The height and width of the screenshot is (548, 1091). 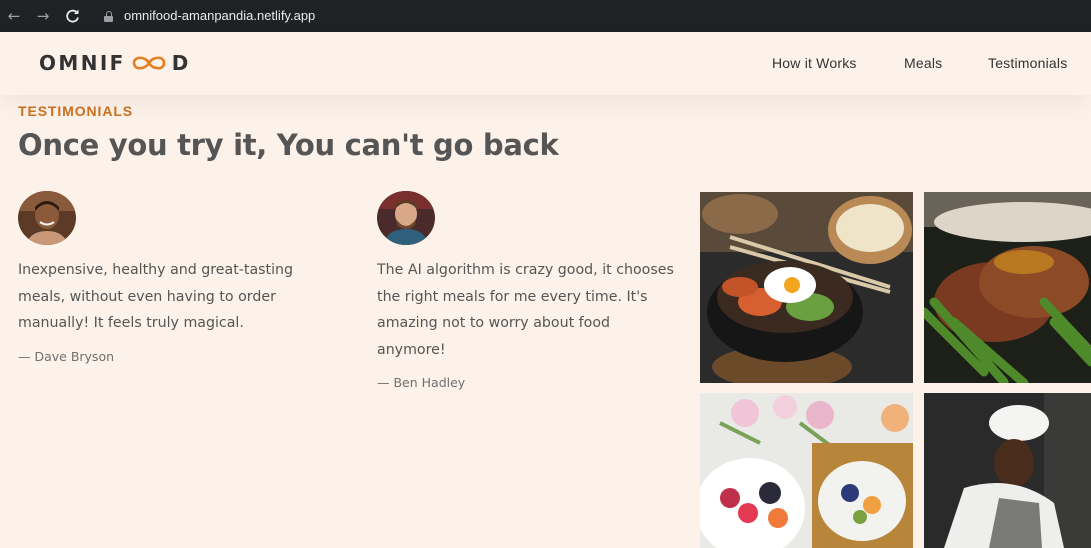 What do you see at coordinates (66, 356) in the screenshot?
I see `testimonial-author: — Dave Bryson` at bounding box center [66, 356].